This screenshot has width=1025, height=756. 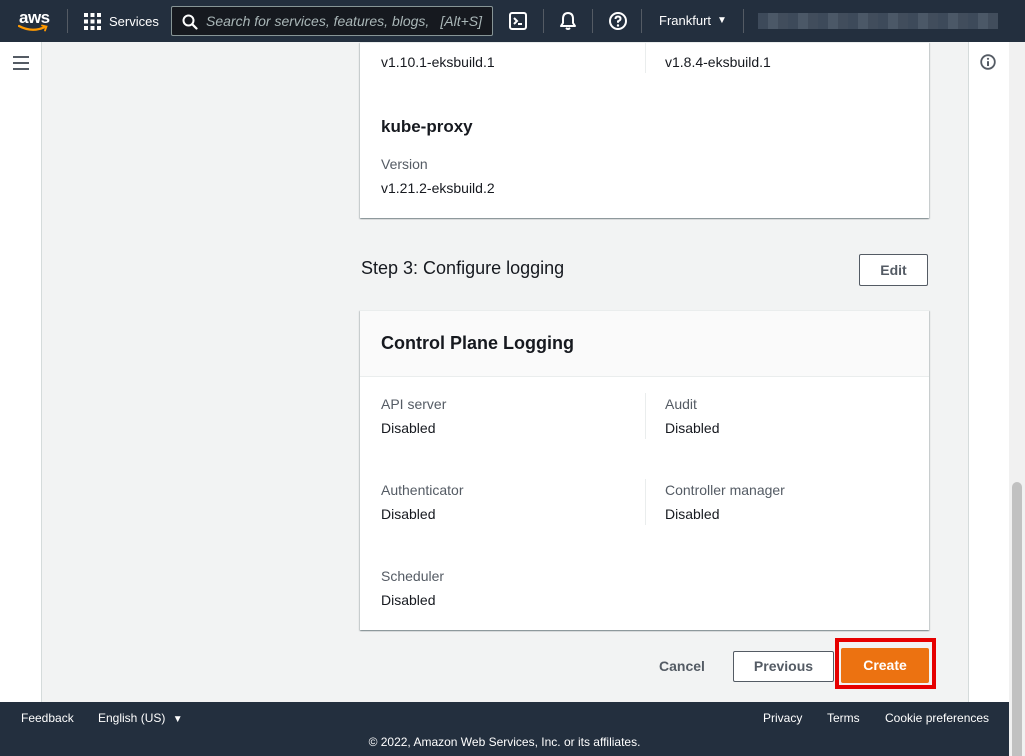 What do you see at coordinates (843, 718) in the screenshot?
I see `terms-link: Terms` at bounding box center [843, 718].